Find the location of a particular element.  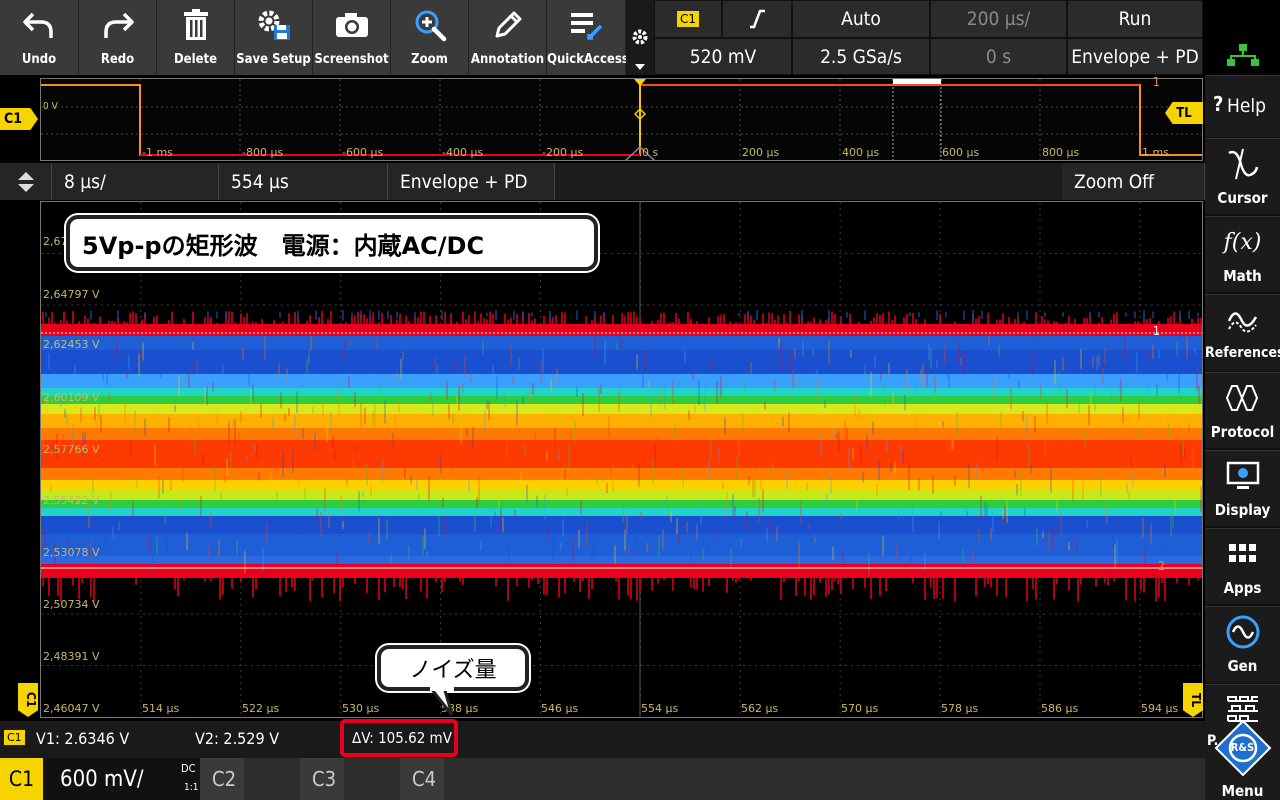

time-offset-cell: 0 s is located at coordinates (998, 56).